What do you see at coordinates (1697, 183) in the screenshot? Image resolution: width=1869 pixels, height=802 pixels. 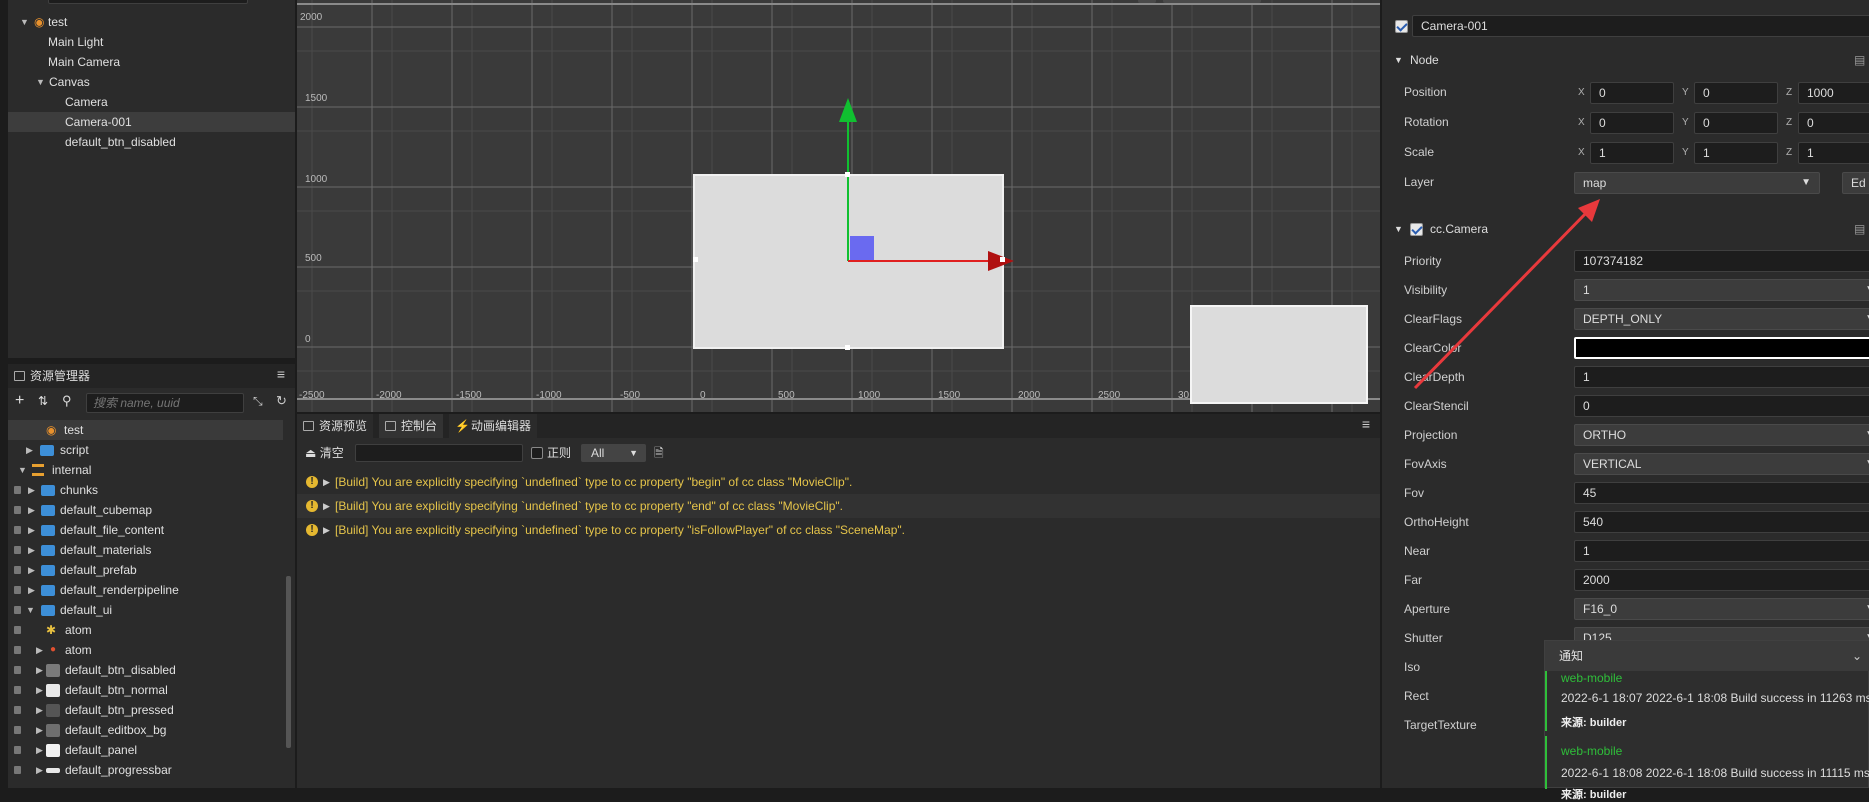 I see `layer-select: map ▼` at bounding box center [1697, 183].